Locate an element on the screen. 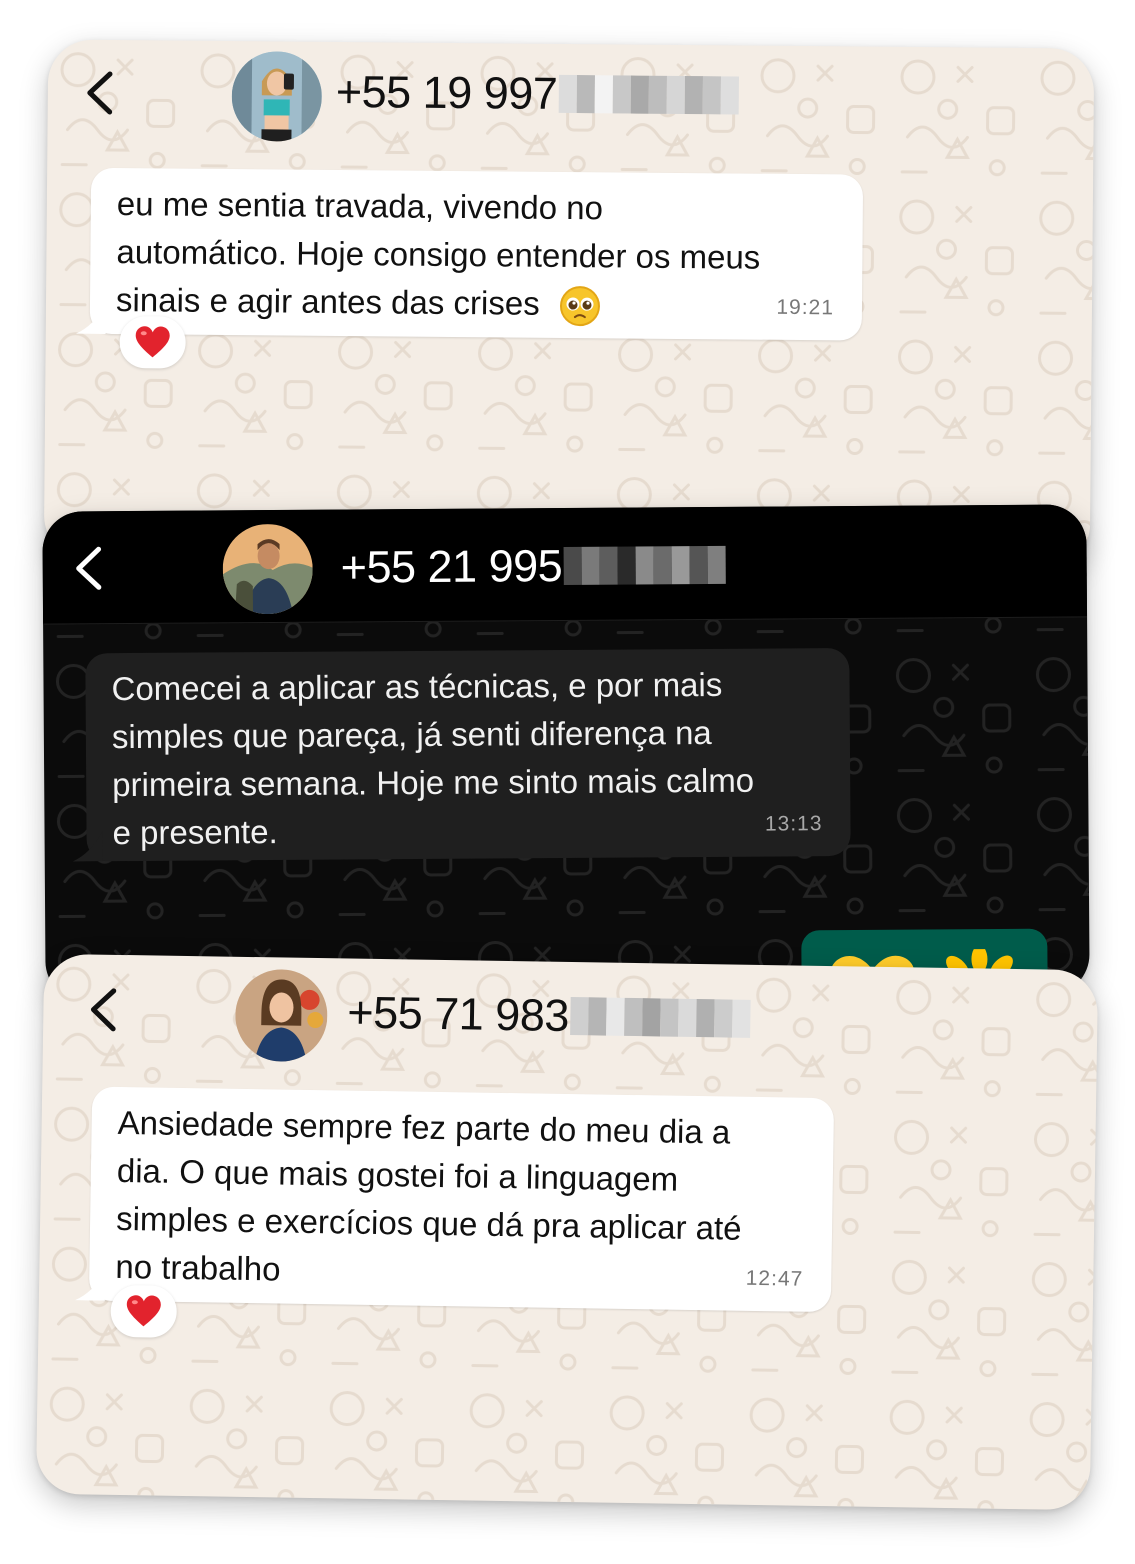 Image resolution: width=1135 pixels, height=1564 pixels. pleading-face-icon is located at coordinates (579, 306).